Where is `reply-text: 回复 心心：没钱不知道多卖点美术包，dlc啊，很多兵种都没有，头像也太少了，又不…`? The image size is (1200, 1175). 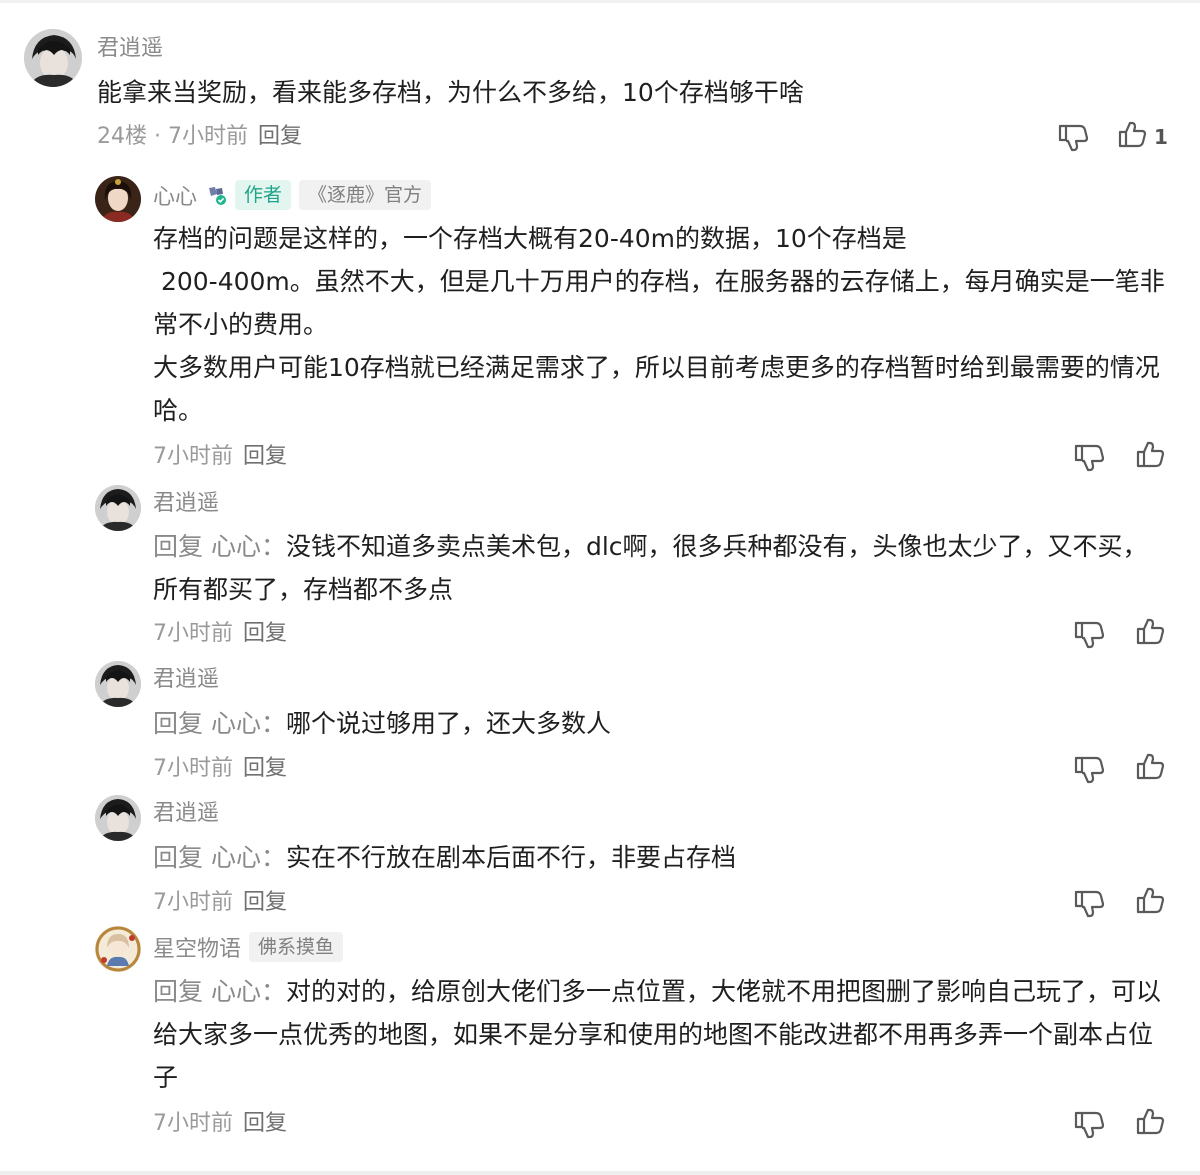 reply-text: 回复 心心：没钱不知道多卖点美术包，dlc啊，很多兵种都没有，头像也太少了，又不… is located at coordinates (653, 568).